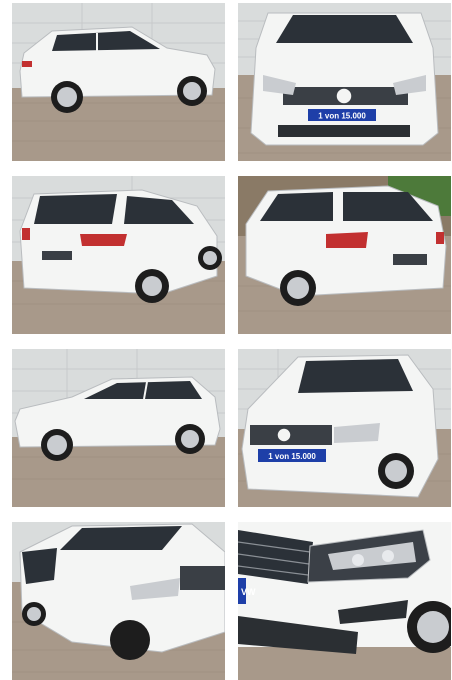  I want to click on license-plate-fragment: VW, so click(248, 592).